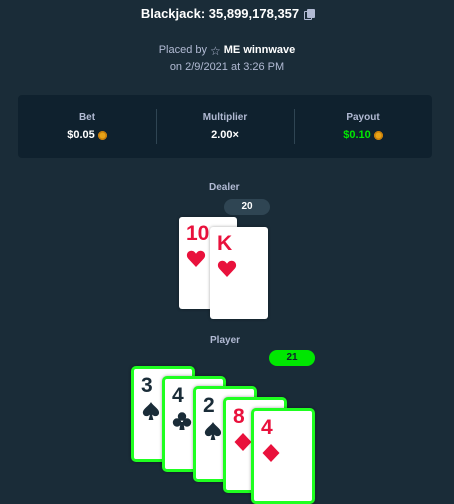 The image size is (454, 504). Describe the element at coordinates (357, 135) in the screenshot. I see `payout-value: $0.10` at that location.